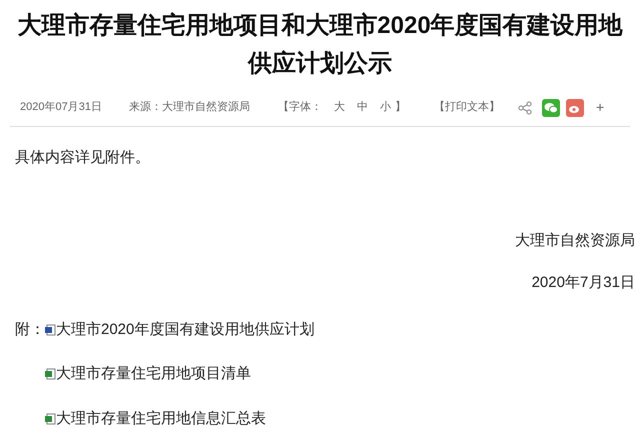 This screenshot has width=640, height=440. Describe the element at coordinates (575, 107) in the screenshot. I see `weibo-icon` at that location.